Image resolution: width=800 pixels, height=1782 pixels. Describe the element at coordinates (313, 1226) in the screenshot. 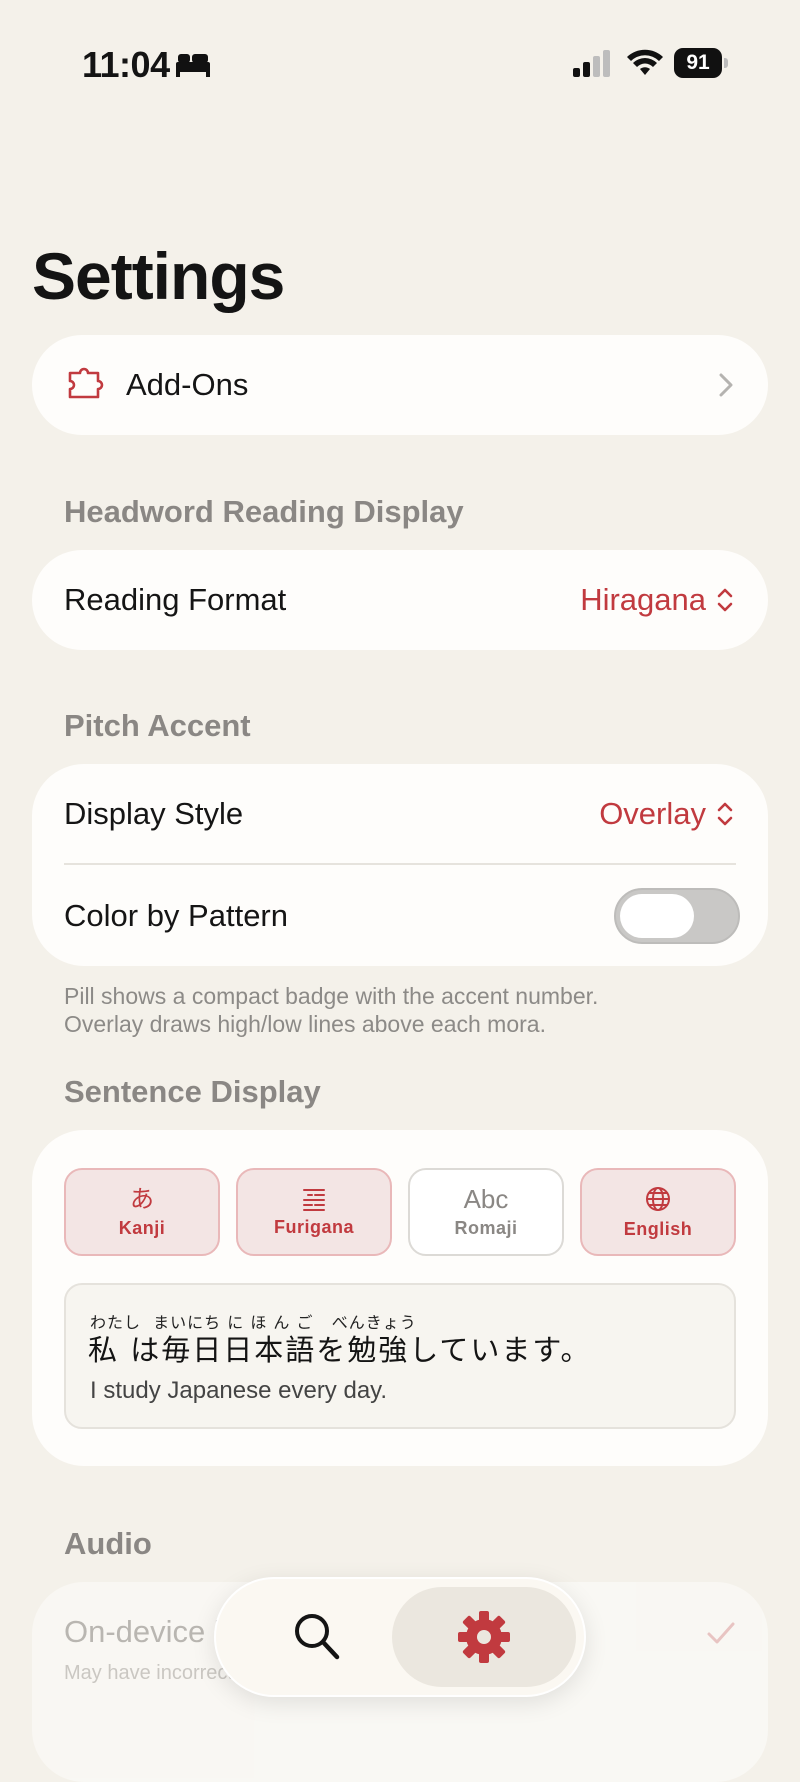

I see `furigana-label: Furigana` at that location.